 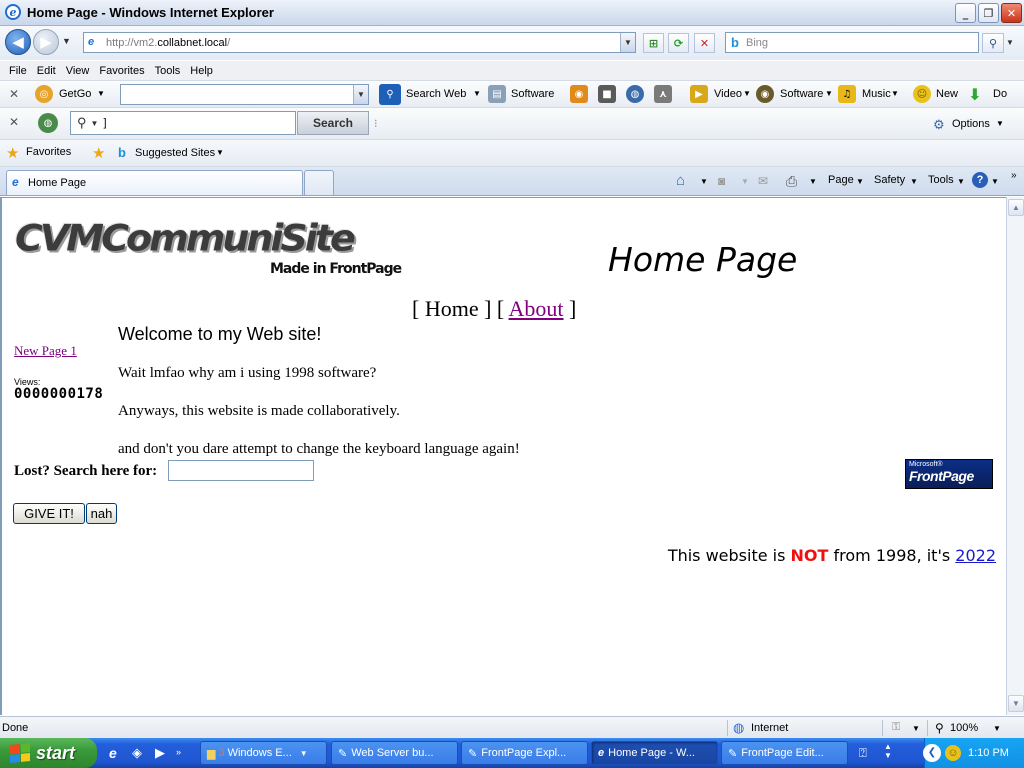 What do you see at coordinates (101, 93) in the screenshot?
I see `getgo-dropdown-icon: ▼` at bounding box center [101, 93].